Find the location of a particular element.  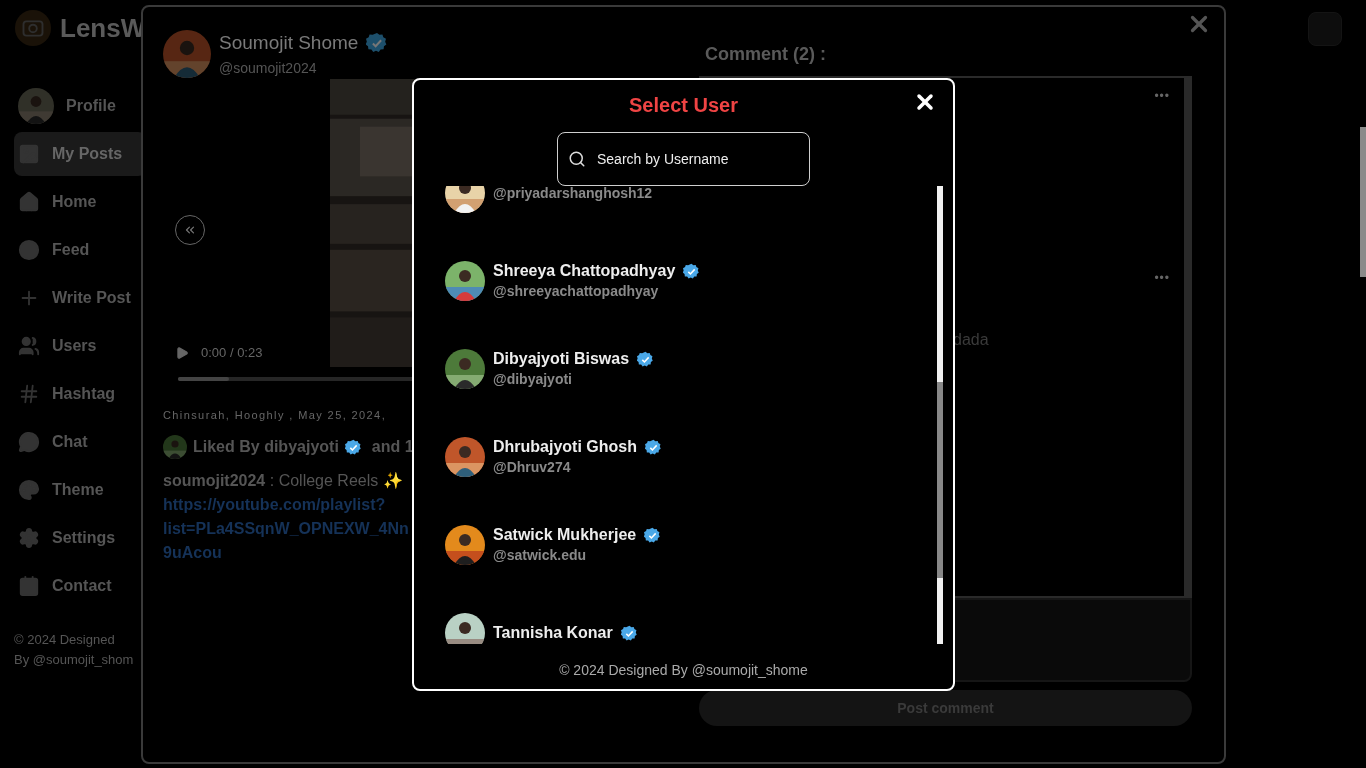

author-handle: @soumojit2024 is located at coordinates (268, 68).